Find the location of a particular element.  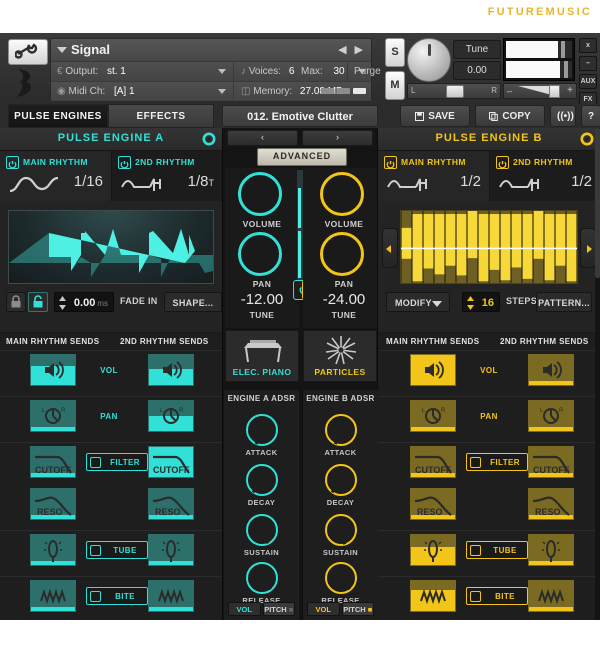

mute-button: M is located at coordinates (395, 85).